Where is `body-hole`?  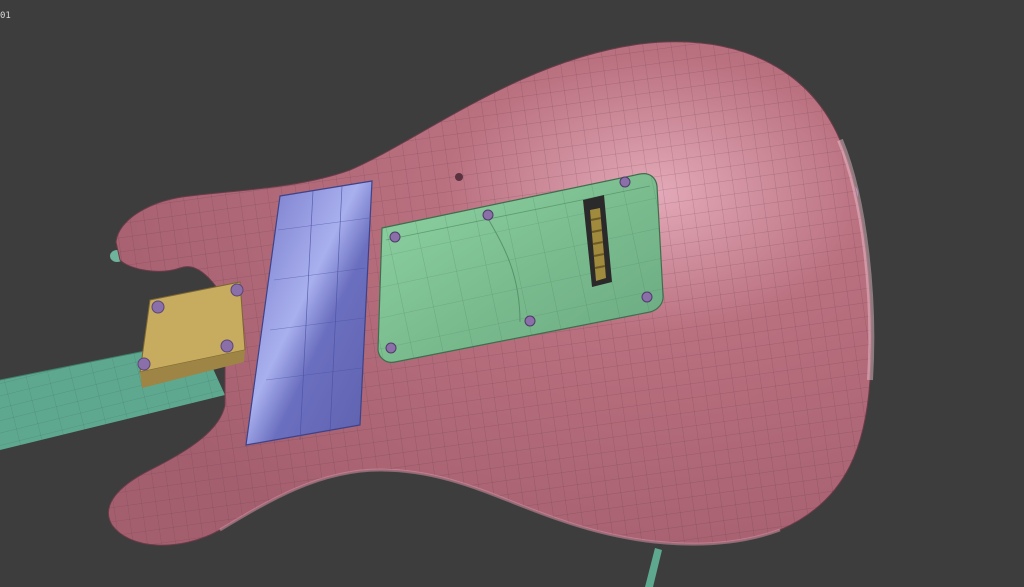
body-hole is located at coordinates (459, 177).